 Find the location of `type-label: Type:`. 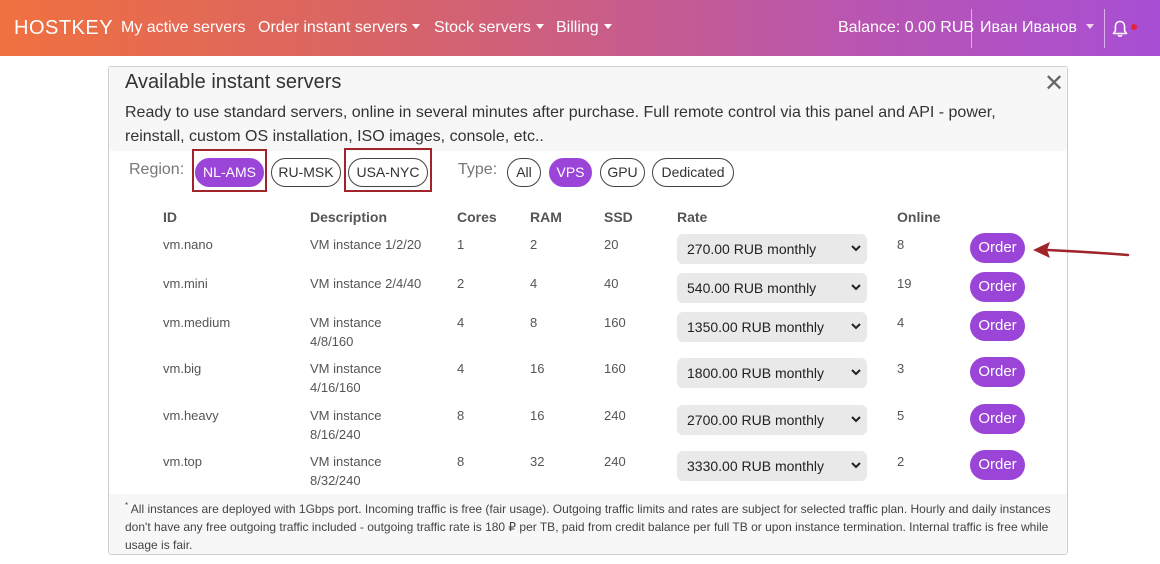

type-label: Type: is located at coordinates (478, 169).